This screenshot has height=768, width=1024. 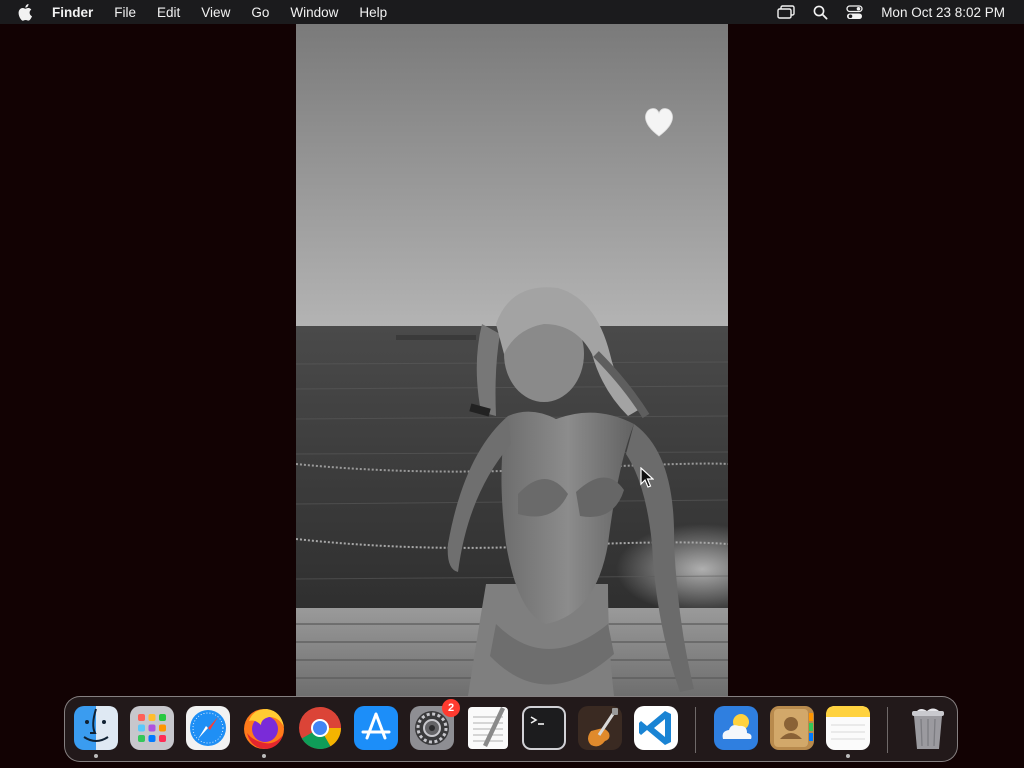 I want to click on menu-edit: Edit, so click(x=168, y=12).